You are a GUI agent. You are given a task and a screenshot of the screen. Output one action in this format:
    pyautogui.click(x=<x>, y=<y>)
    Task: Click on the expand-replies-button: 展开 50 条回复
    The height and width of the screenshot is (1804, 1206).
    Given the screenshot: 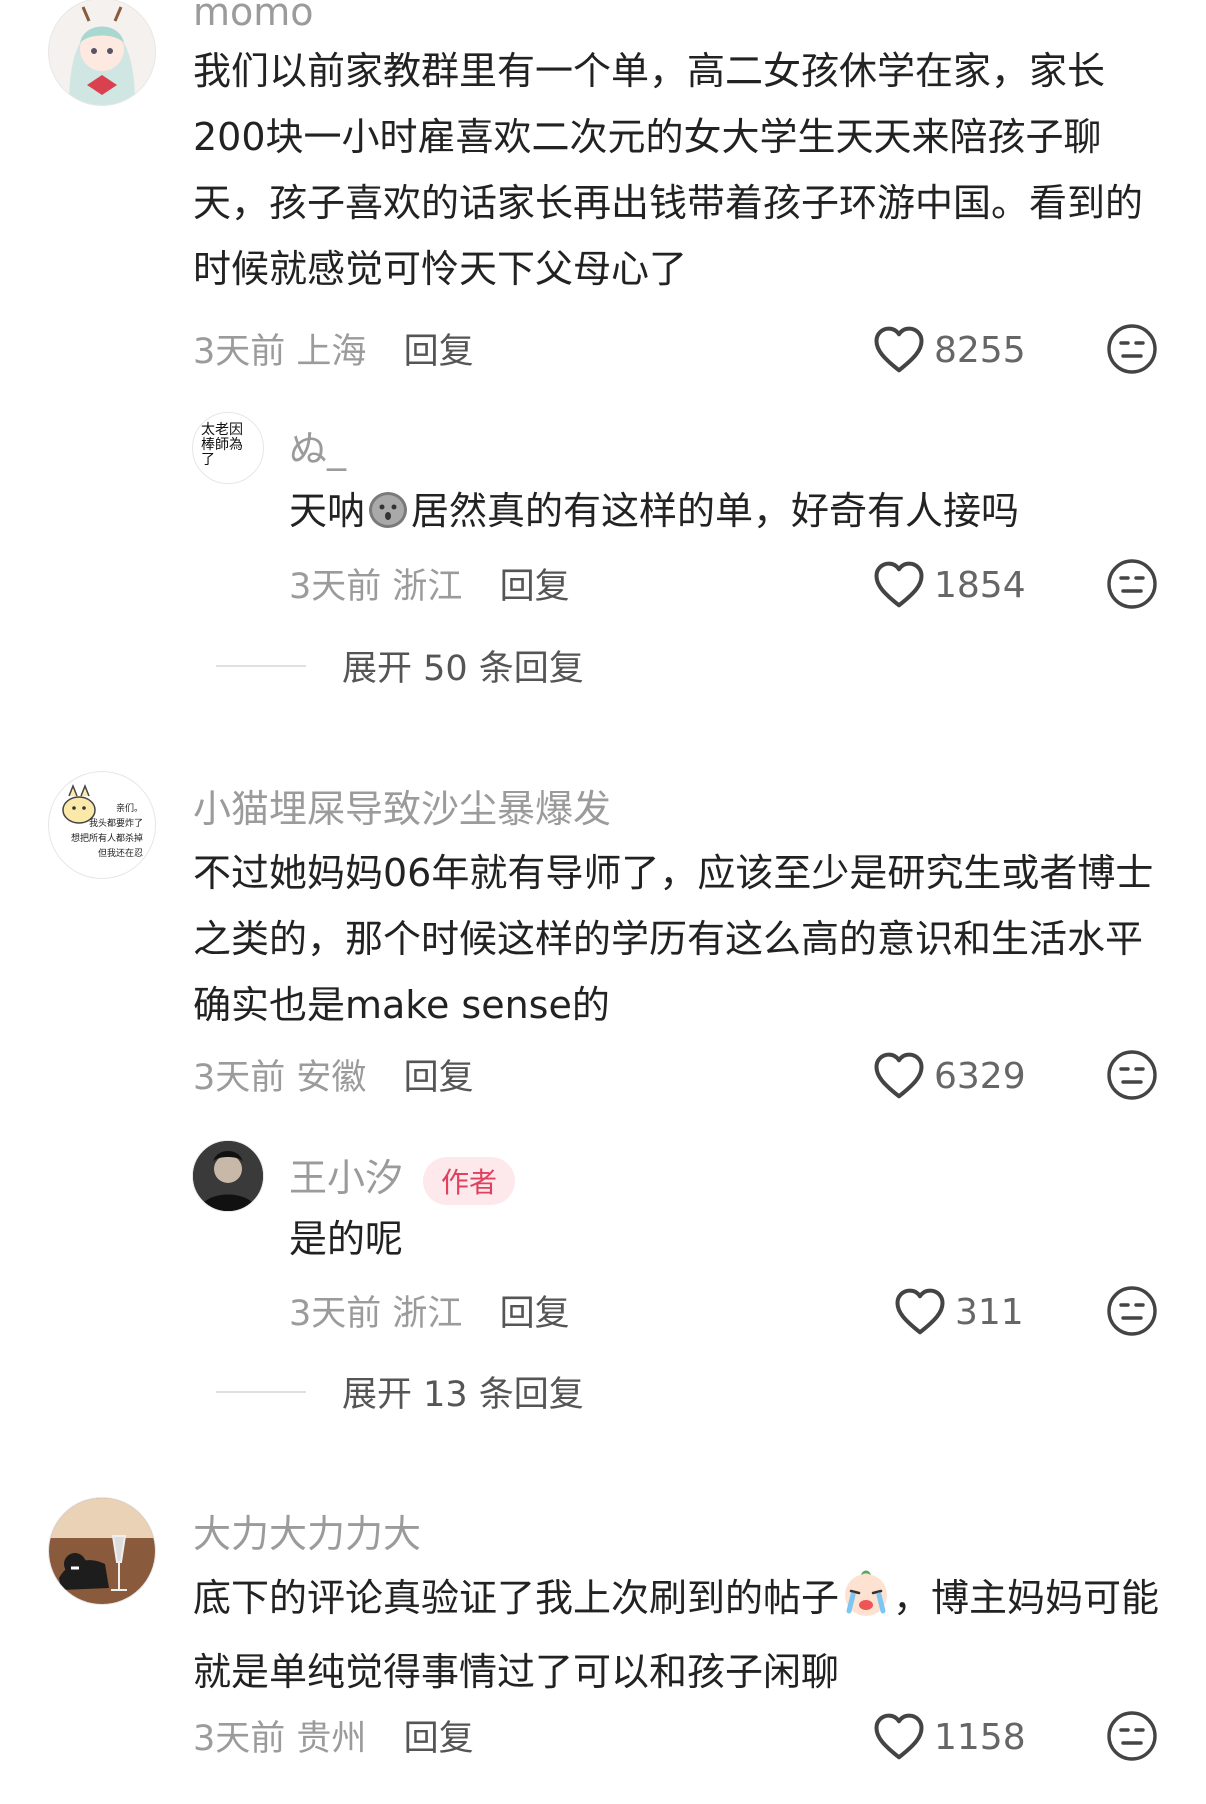 What is the action you would take?
    pyautogui.click(x=400, y=665)
    